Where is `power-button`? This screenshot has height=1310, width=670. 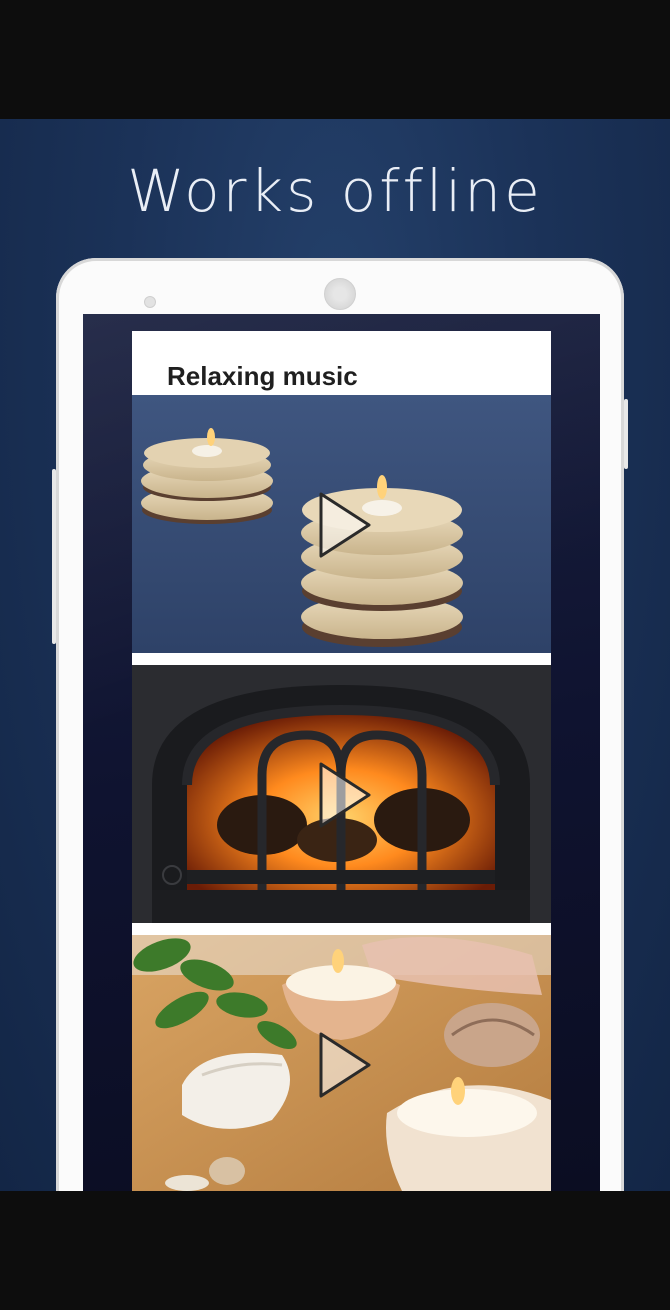
power-button is located at coordinates (626, 434).